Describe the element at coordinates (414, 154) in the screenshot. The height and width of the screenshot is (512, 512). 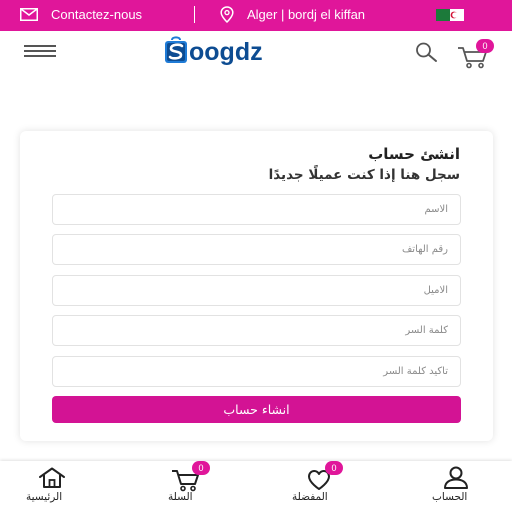
I see `register-title: انشئ حساب` at that location.